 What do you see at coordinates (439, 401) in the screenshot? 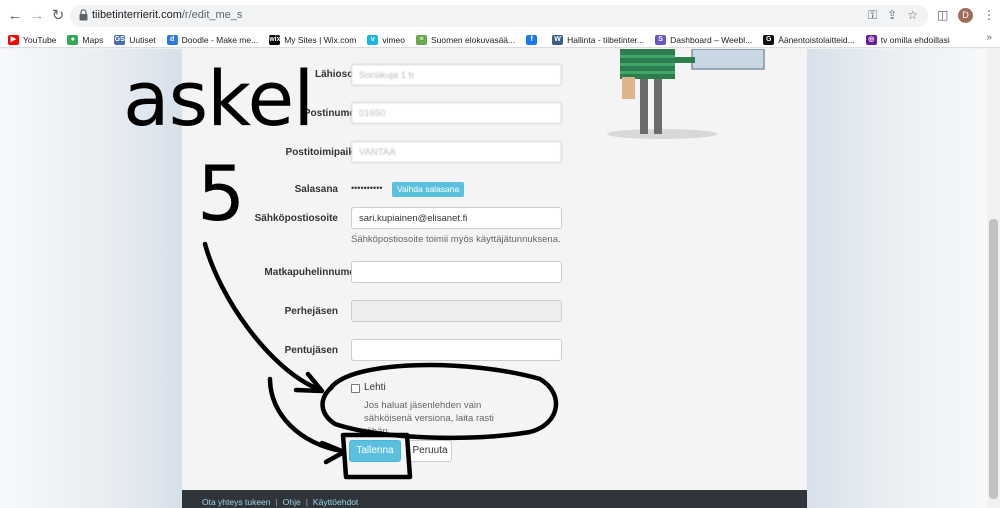
I see `circle-stroke` at bounding box center [439, 401].